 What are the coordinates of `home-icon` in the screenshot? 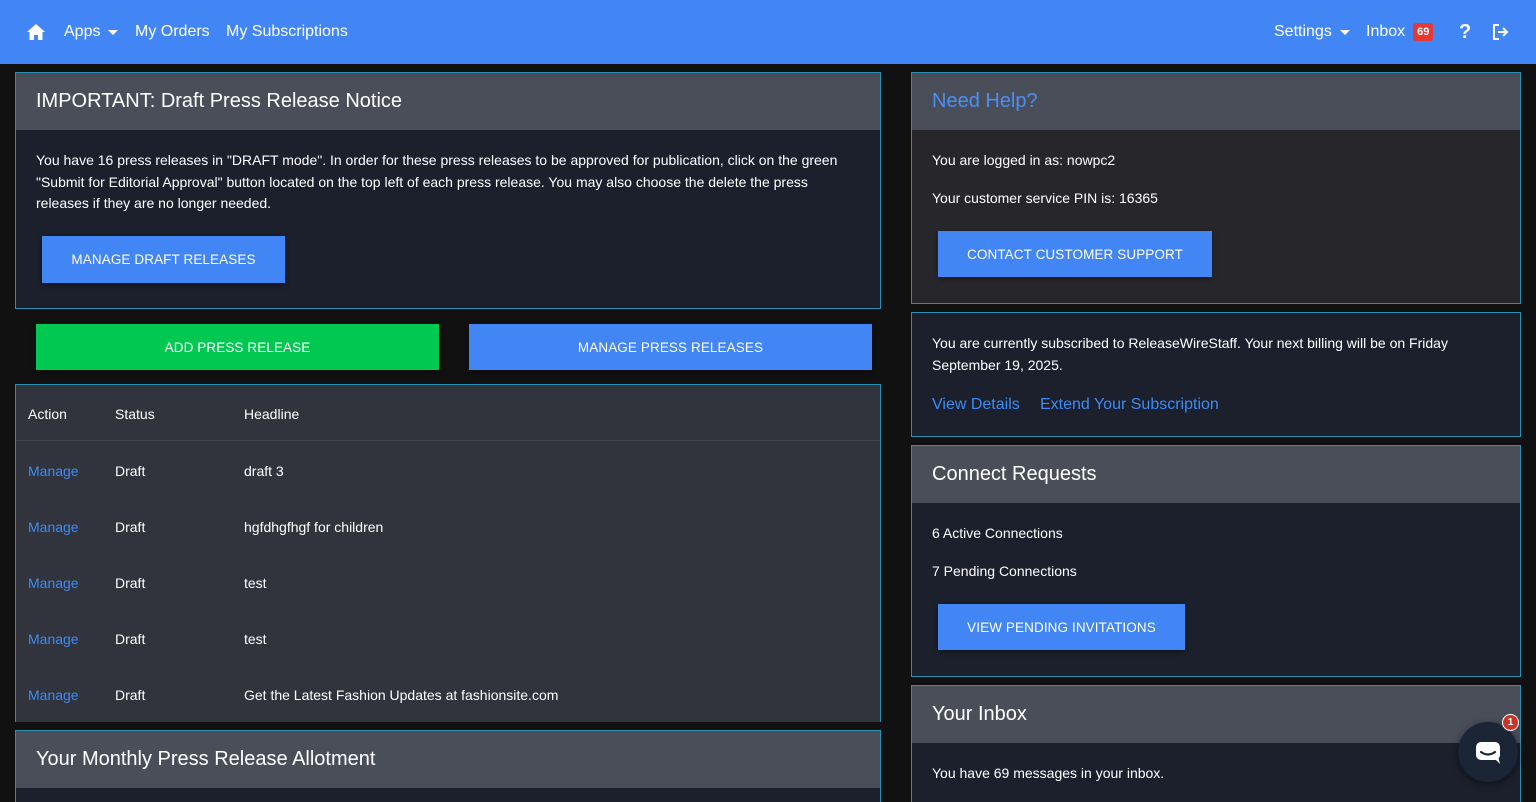 It's located at (36, 32).